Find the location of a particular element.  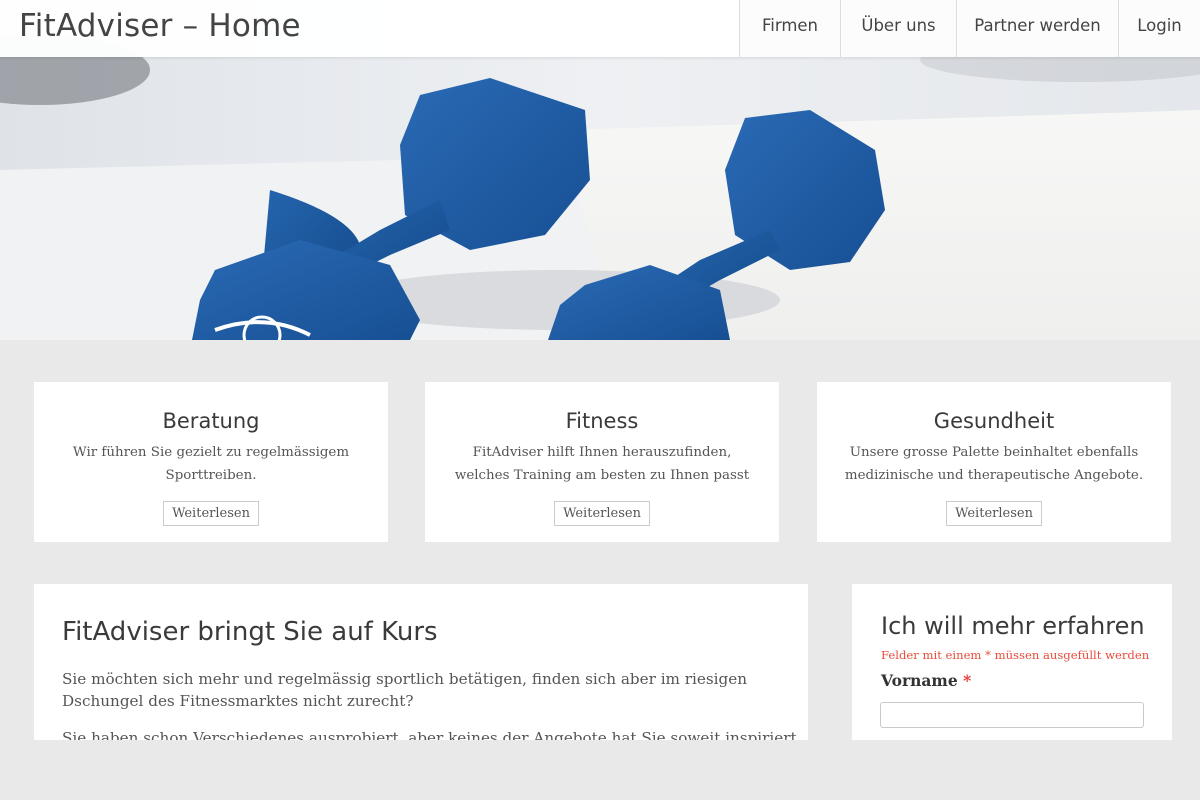

card-title: Beratung is located at coordinates (211, 421).